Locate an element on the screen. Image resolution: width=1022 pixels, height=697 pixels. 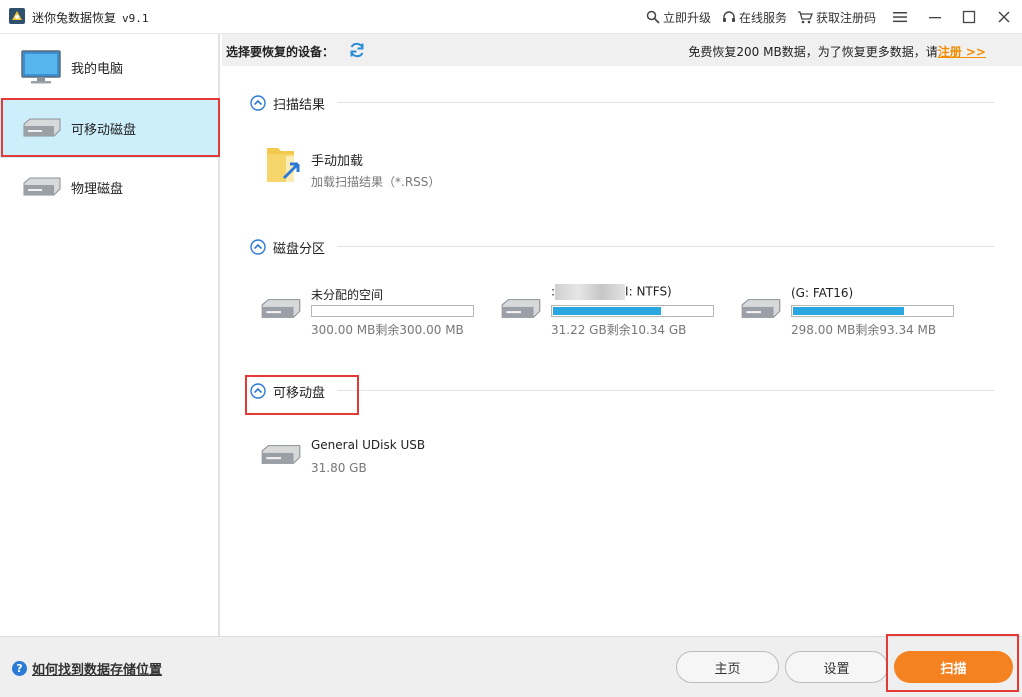
settings-button-label: 设置 is located at coordinates (836, 669).